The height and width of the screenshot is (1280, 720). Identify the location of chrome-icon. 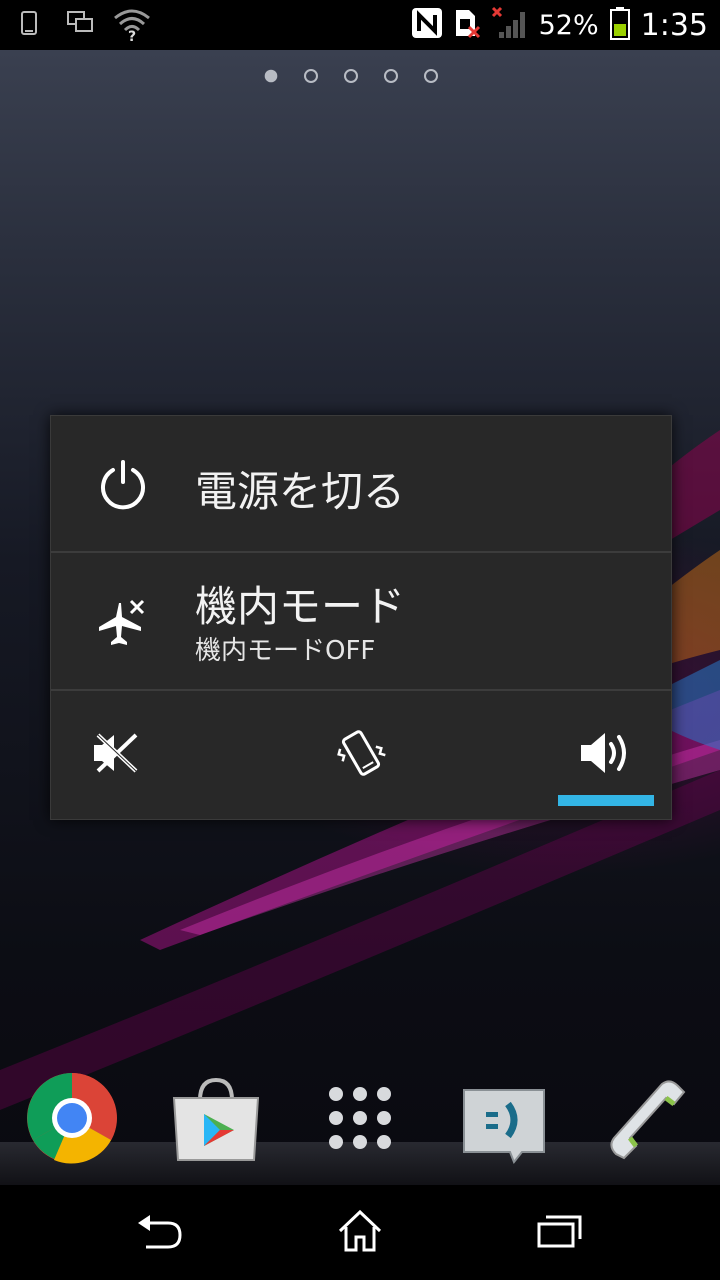
(72, 1118).